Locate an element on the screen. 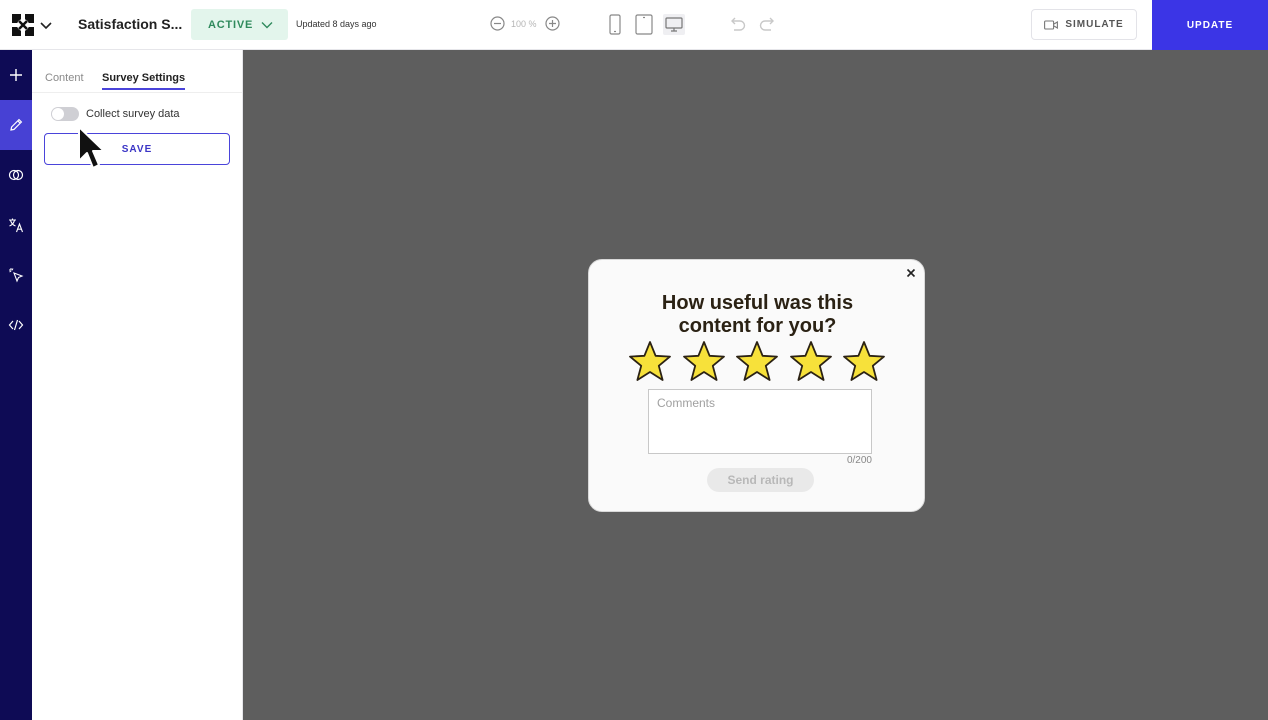  plus-icon is located at coordinates (16, 75).